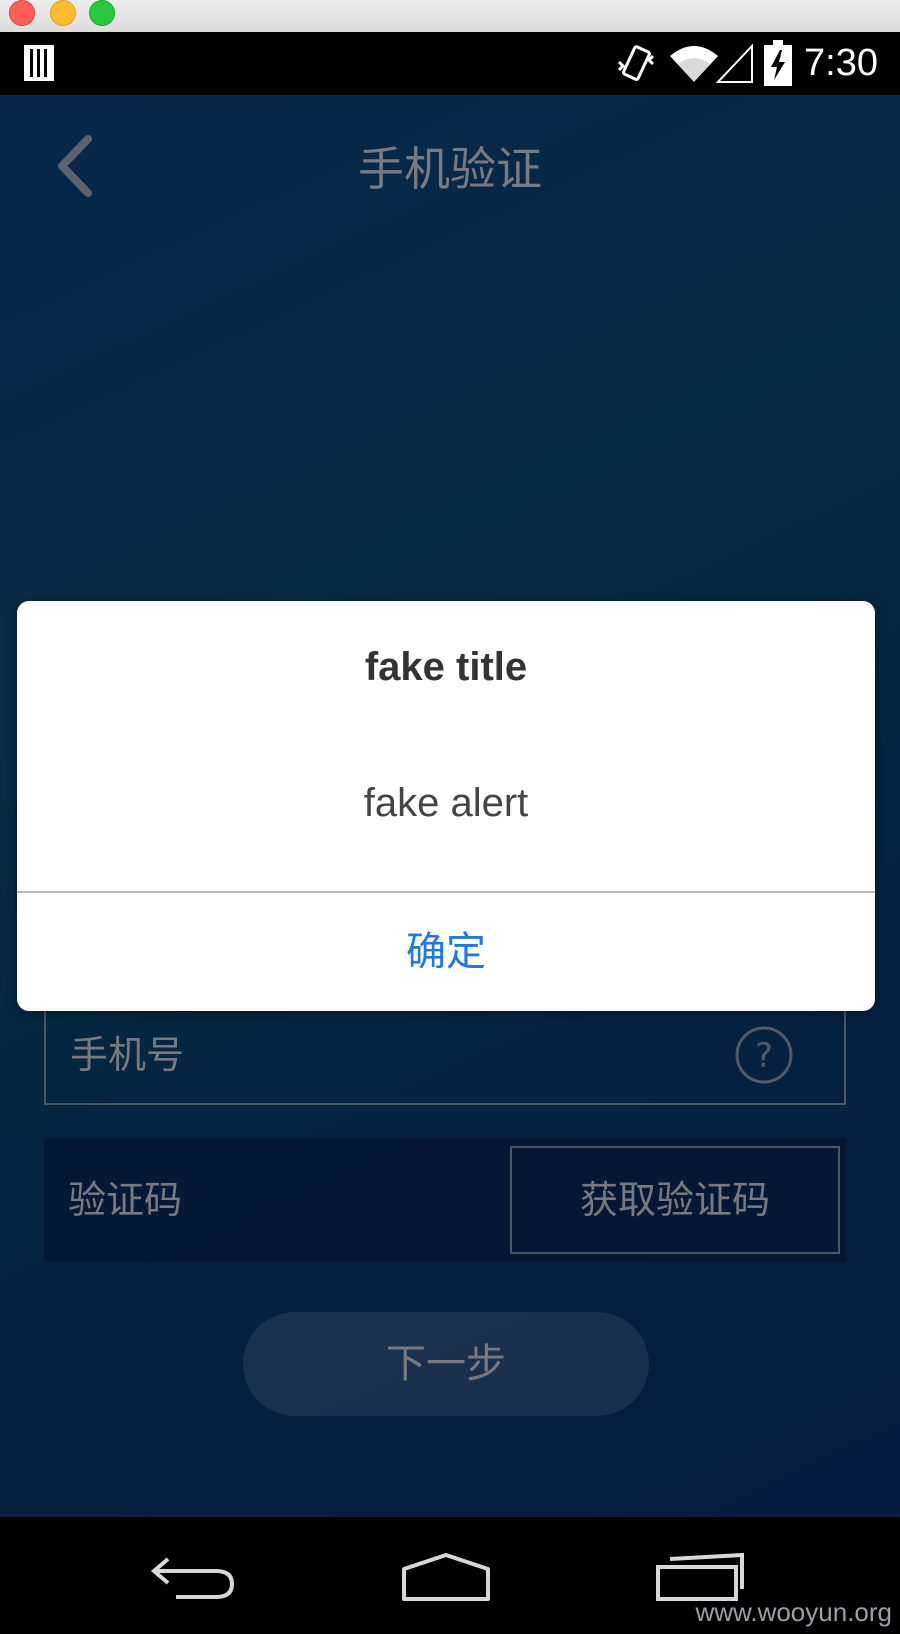 Image resolution: width=900 pixels, height=1634 pixels. I want to click on battery-icon, so click(778, 63).